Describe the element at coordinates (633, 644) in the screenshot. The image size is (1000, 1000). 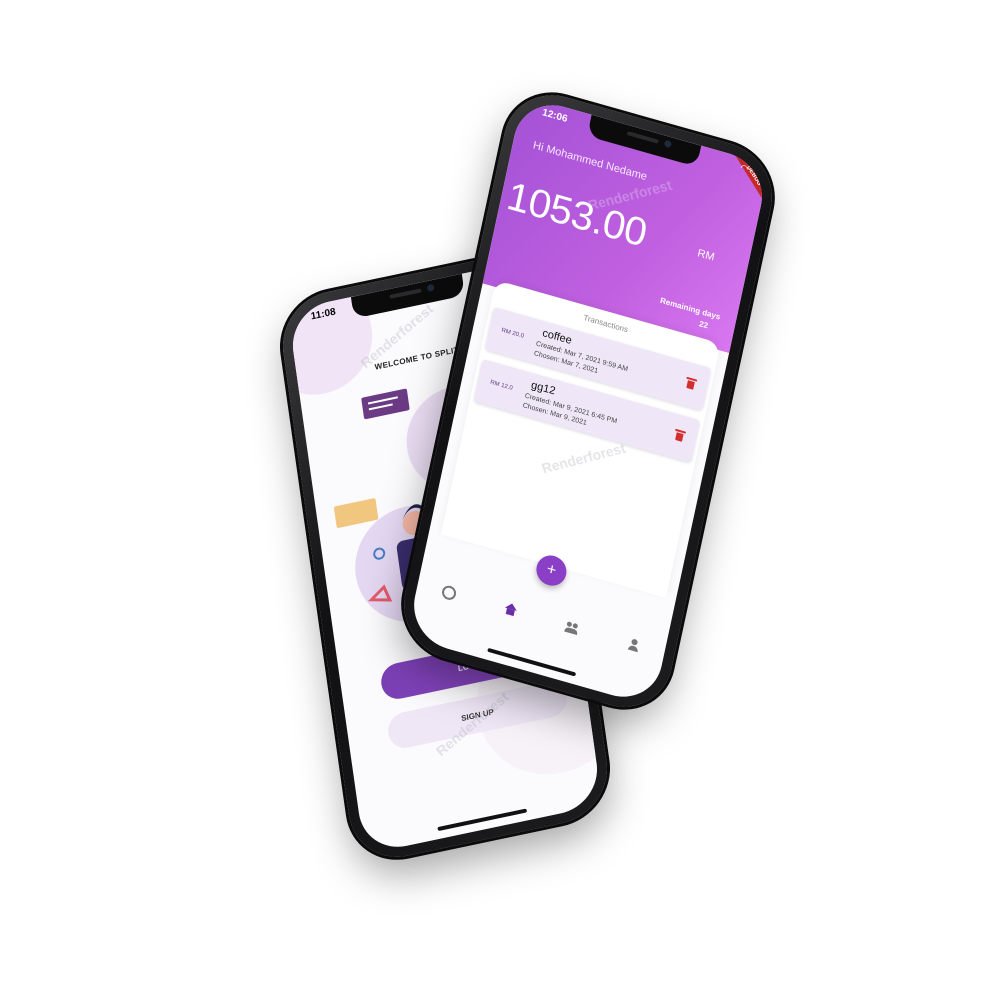
I see `person-icon` at that location.